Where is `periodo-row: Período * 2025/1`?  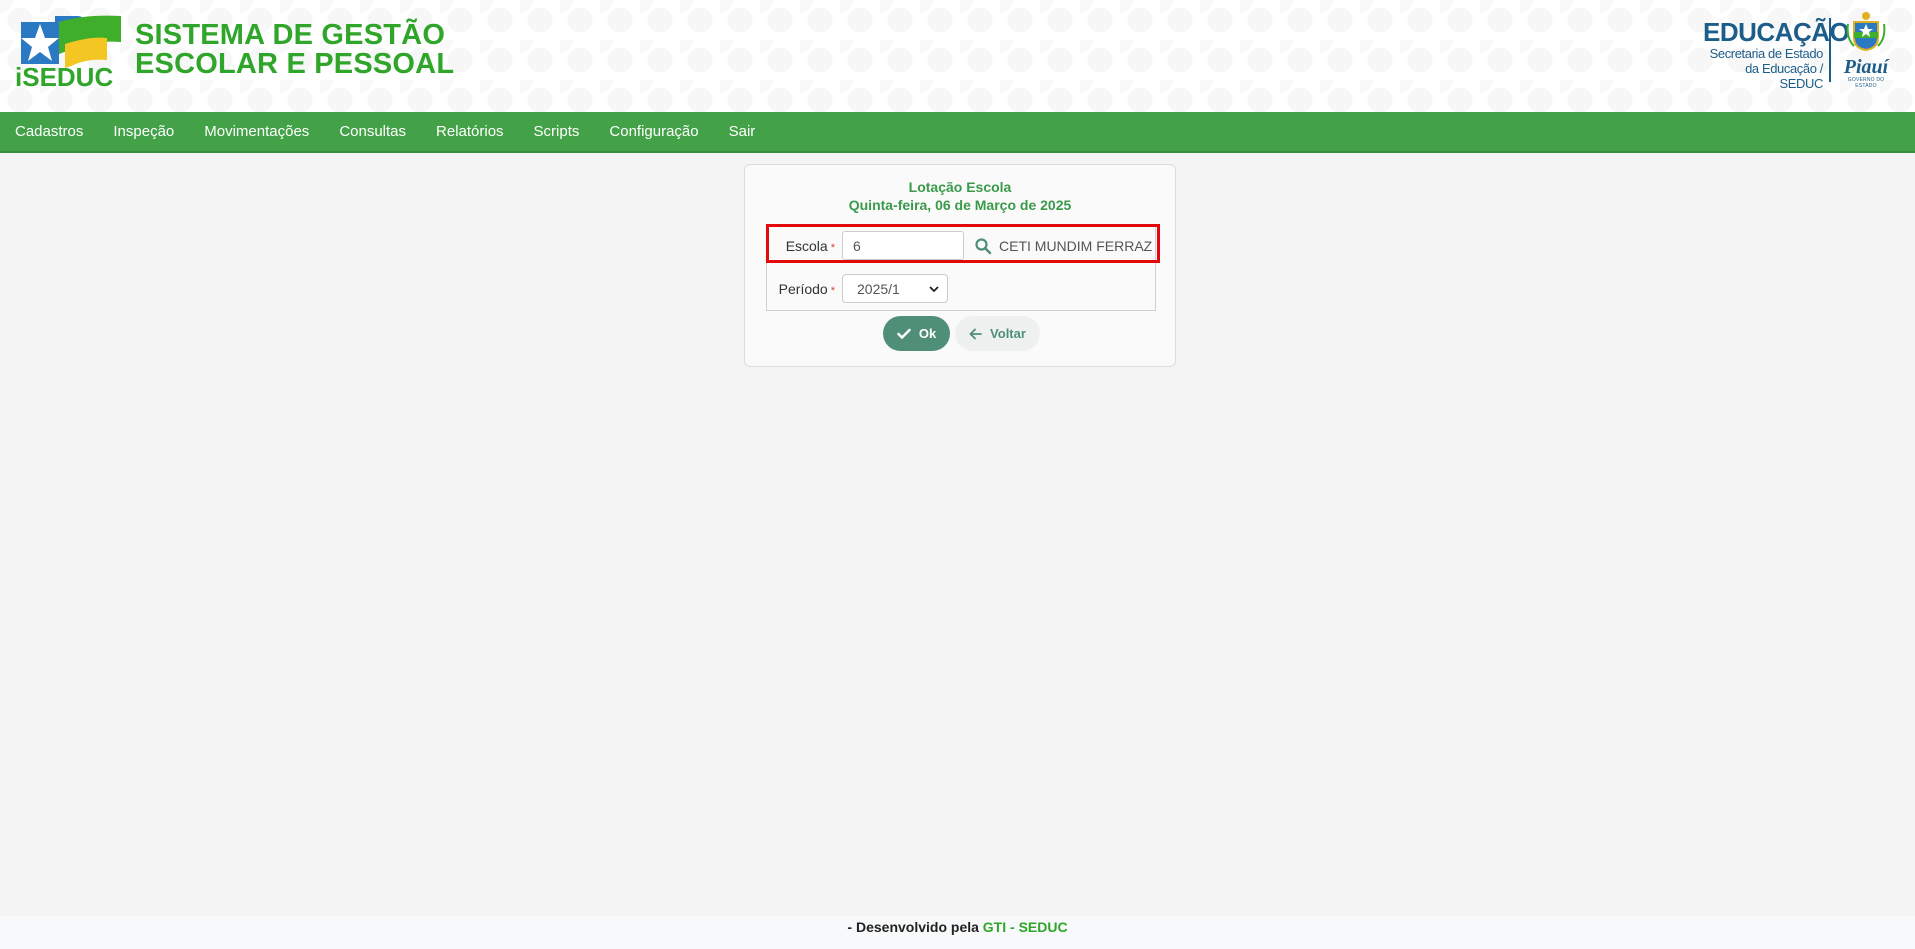 periodo-row: Período * 2025/1 is located at coordinates (857, 288).